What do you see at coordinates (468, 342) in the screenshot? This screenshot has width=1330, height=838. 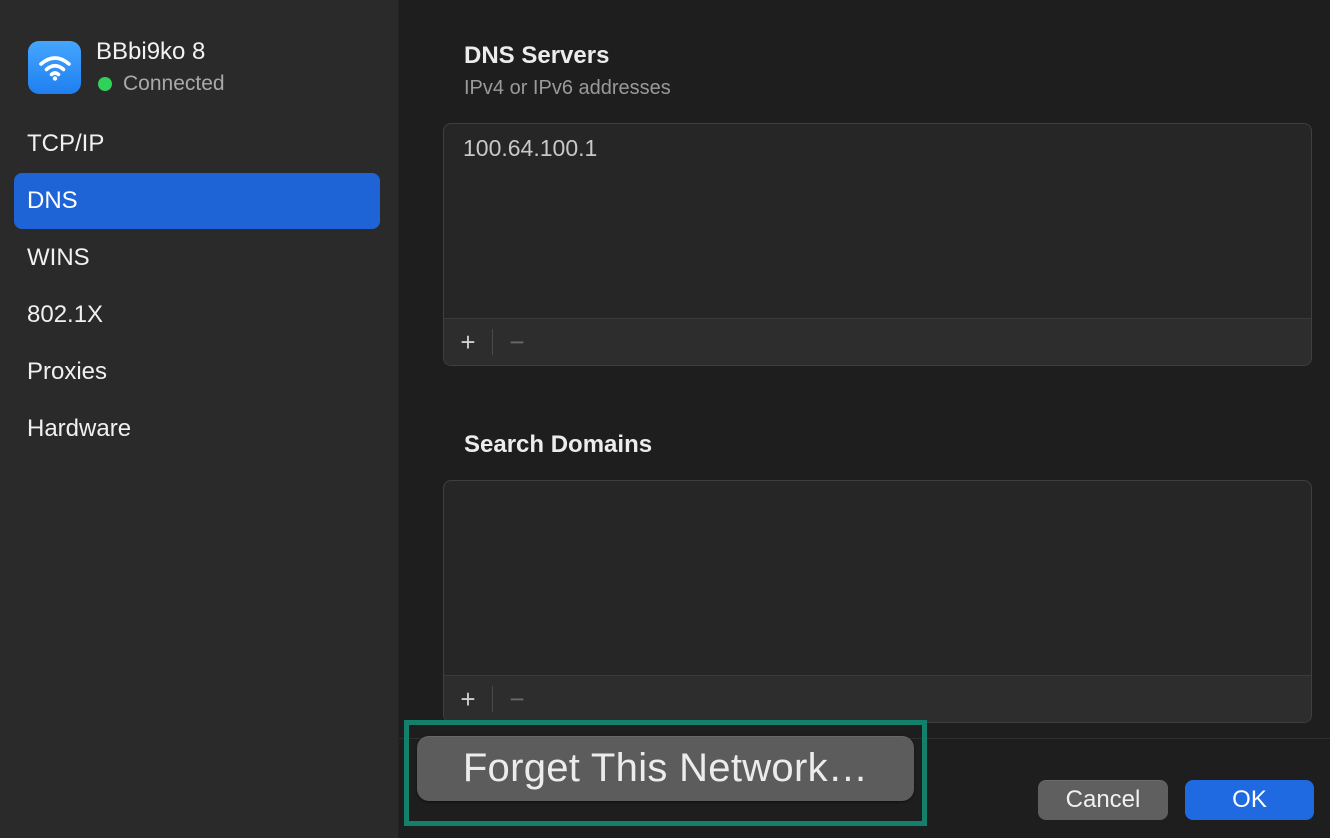 I see `add-dns-server-button: +` at bounding box center [468, 342].